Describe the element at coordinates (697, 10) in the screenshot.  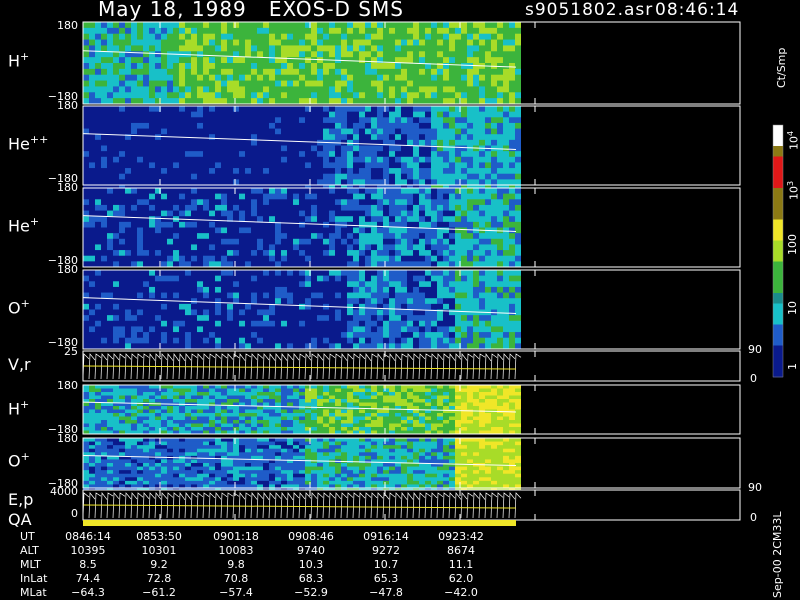
I see `file-time: 08:46:14` at that location.